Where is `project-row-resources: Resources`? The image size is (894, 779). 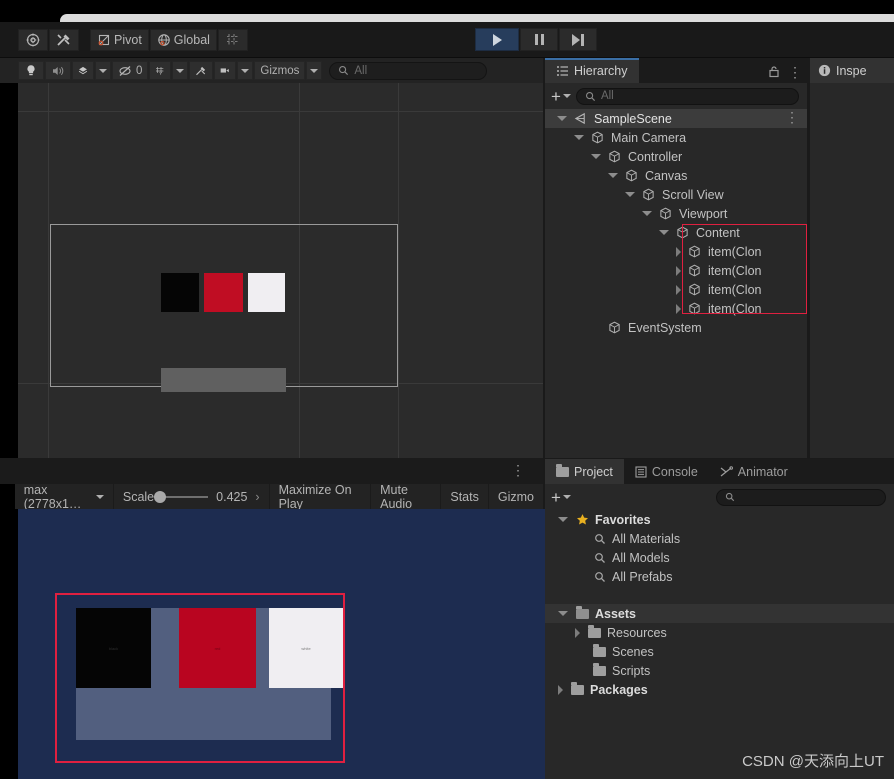
project-row-resources: Resources is located at coordinates (719, 632).